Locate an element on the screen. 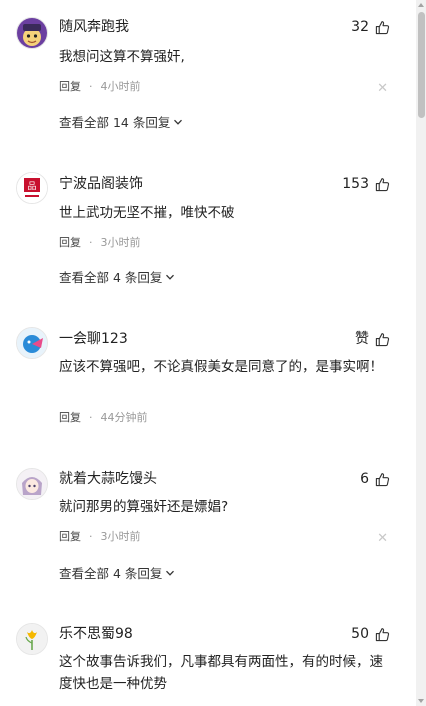 The height and width of the screenshot is (706, 426). like-count-value: 赞 is located at coordinates (362, 339).